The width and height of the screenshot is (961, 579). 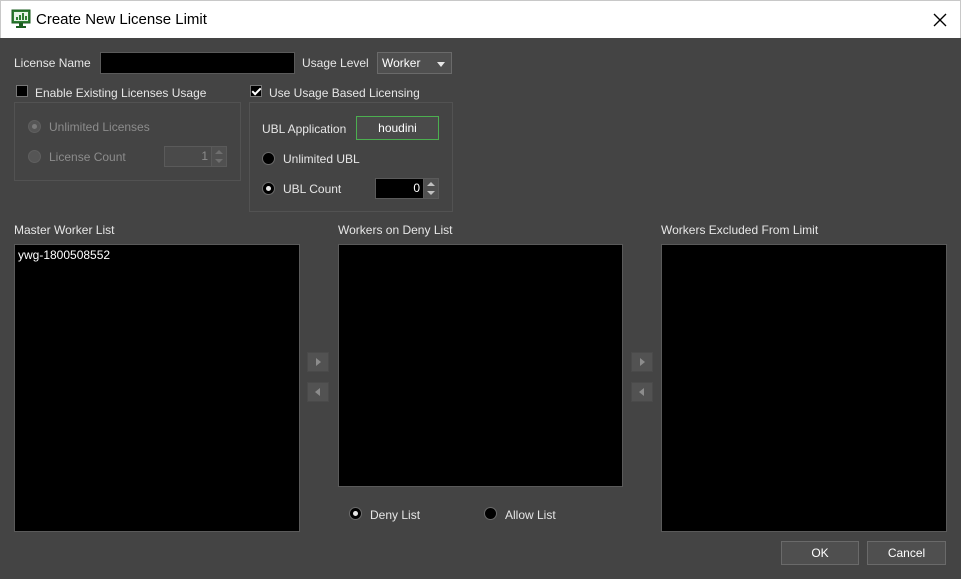 What do you see at coordinates (157, 388) in the screenshot?
I see `master-worker-list: ywg-1800508552` at bounding box center [157, 388].